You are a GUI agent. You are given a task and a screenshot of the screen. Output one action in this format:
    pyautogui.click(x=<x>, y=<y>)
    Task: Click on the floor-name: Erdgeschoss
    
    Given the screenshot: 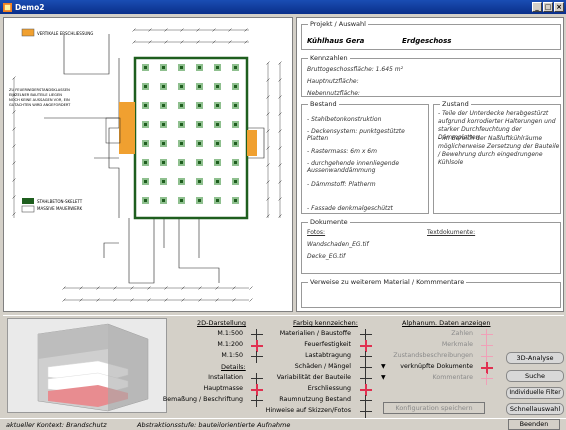 What is the action you would take?
    pyautogui.click(x=427, y=41)
    